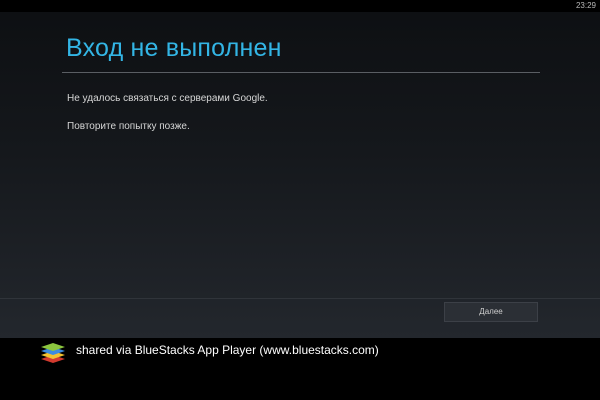 This screenshot has width=600, height=400. Describe the element at coordinates (300, 298) in the screenshot. I see `footer-divider` at that location.